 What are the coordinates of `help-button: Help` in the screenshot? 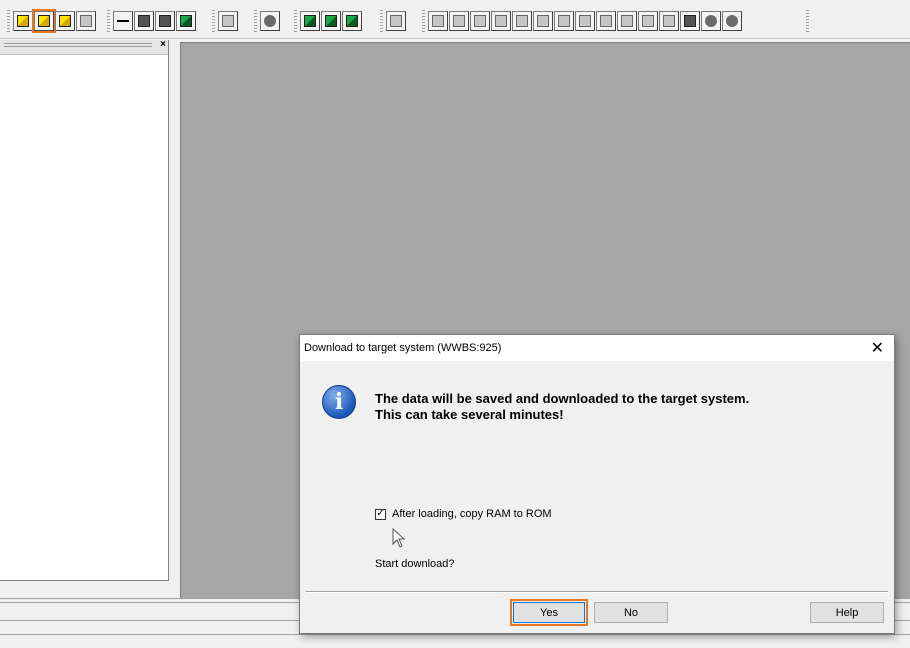 It's located at (847, 612).